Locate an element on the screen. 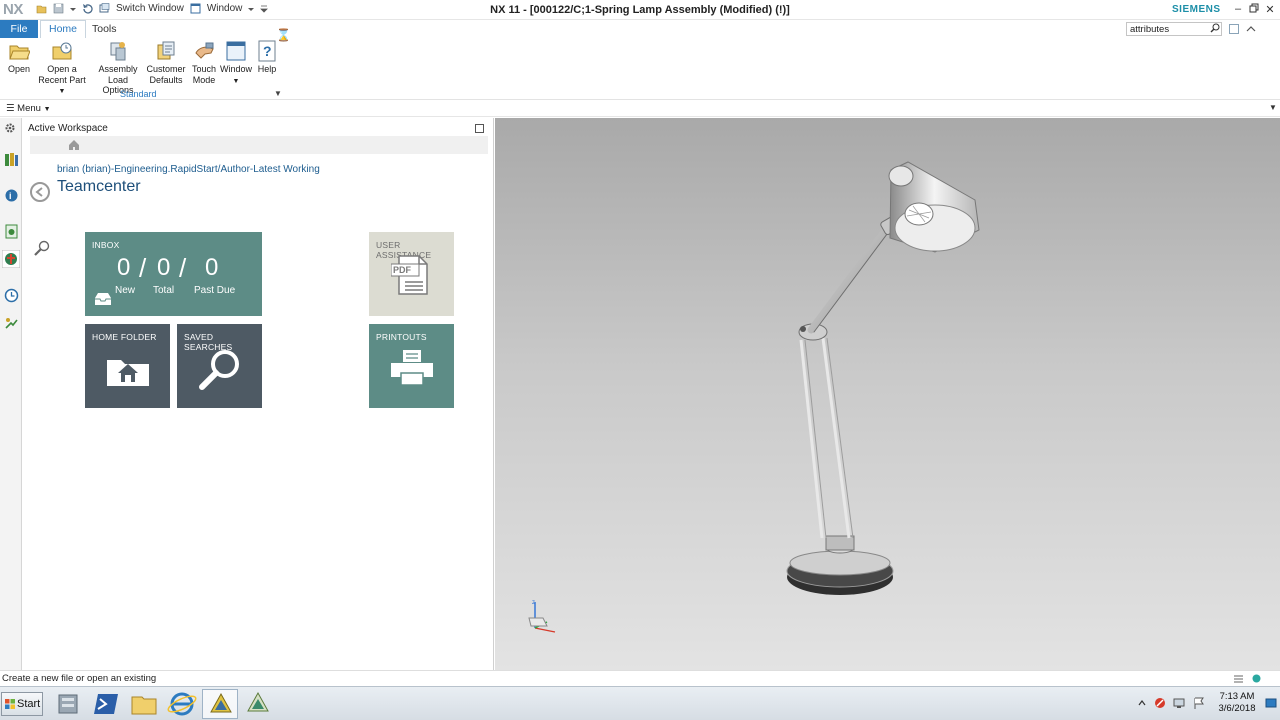 The height and width of the screenshot is (720, 1280). server-manager-taskbar-icon is located at coordinates (68, 704).